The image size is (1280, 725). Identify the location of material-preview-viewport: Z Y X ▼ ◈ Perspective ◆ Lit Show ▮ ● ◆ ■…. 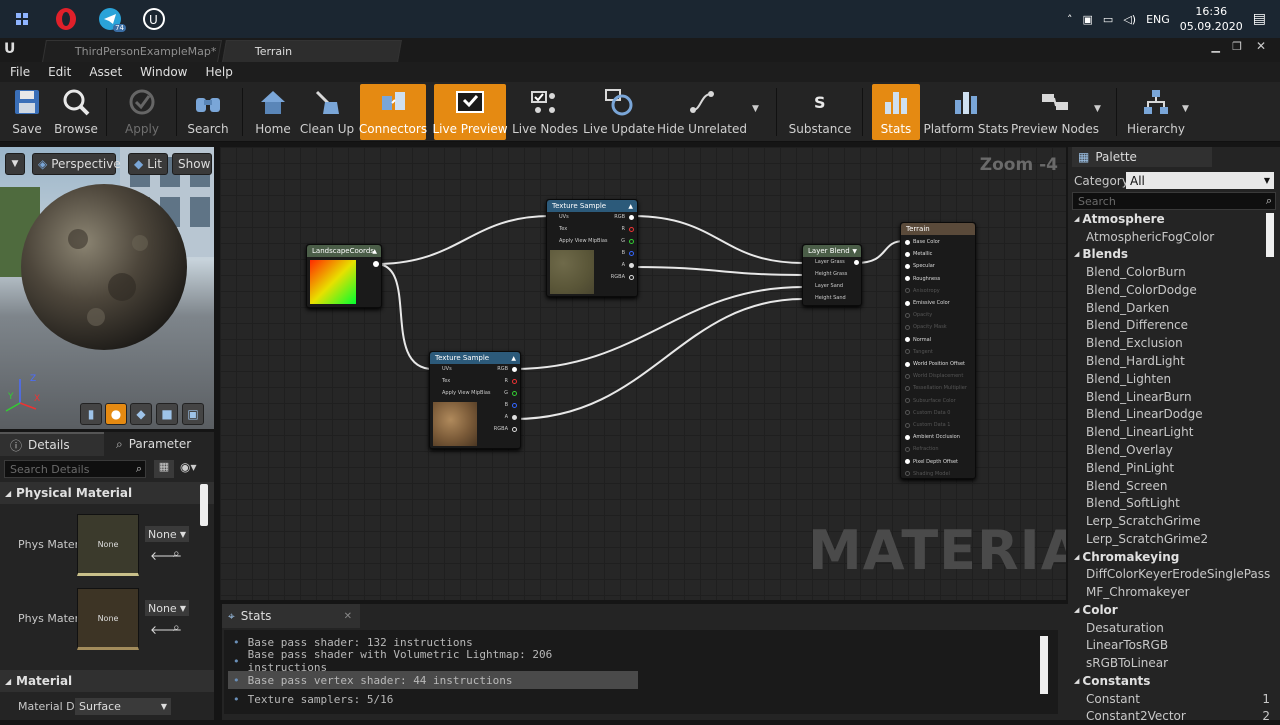
(107, 288).